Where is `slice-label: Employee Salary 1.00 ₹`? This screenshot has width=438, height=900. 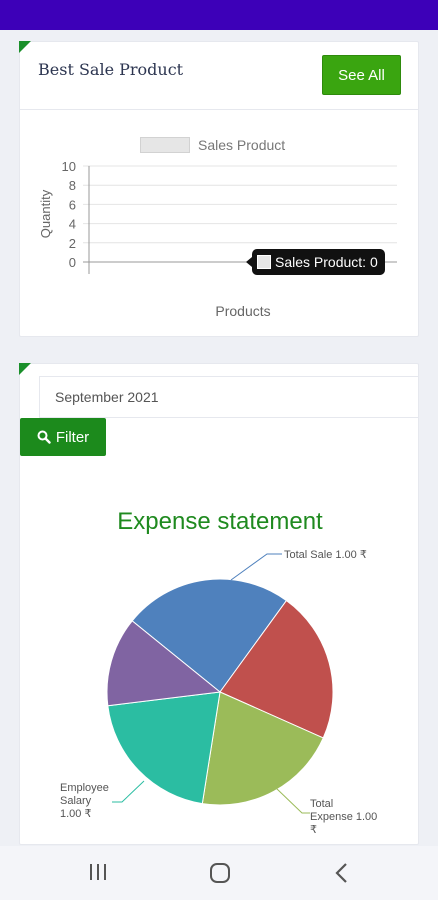
slice-label: Employee Salary 1.00 ₹ is located at coordinates (84, 801).